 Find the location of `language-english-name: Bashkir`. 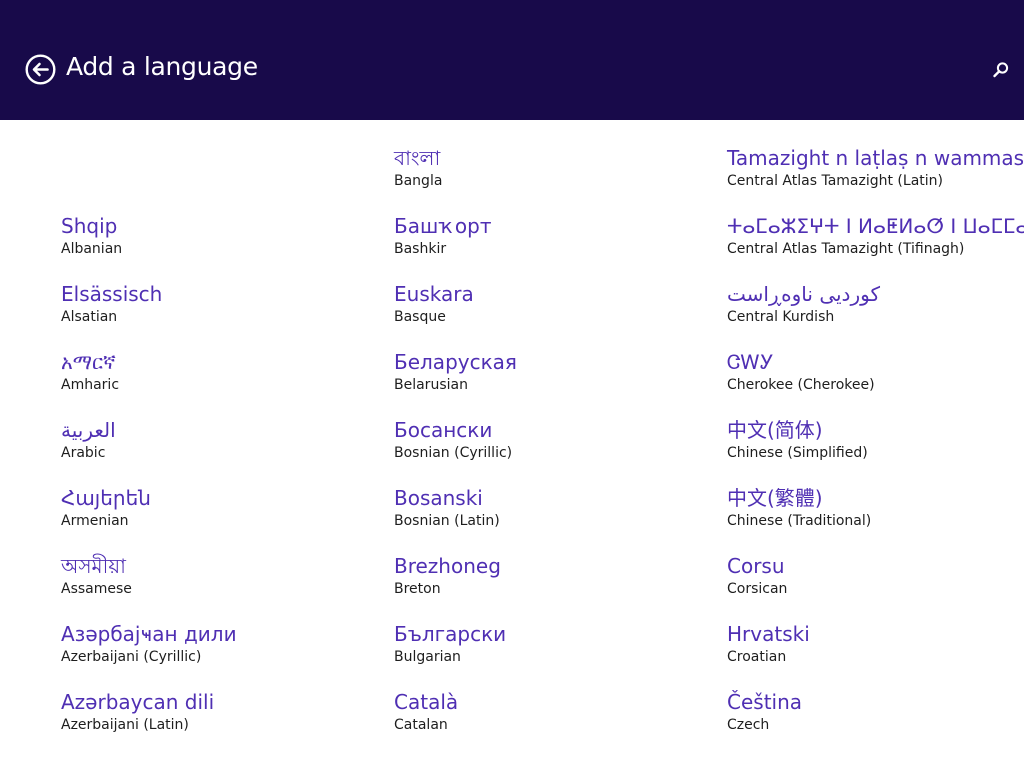

language-english-name: Bashkir is located at coordinates (420, 249).